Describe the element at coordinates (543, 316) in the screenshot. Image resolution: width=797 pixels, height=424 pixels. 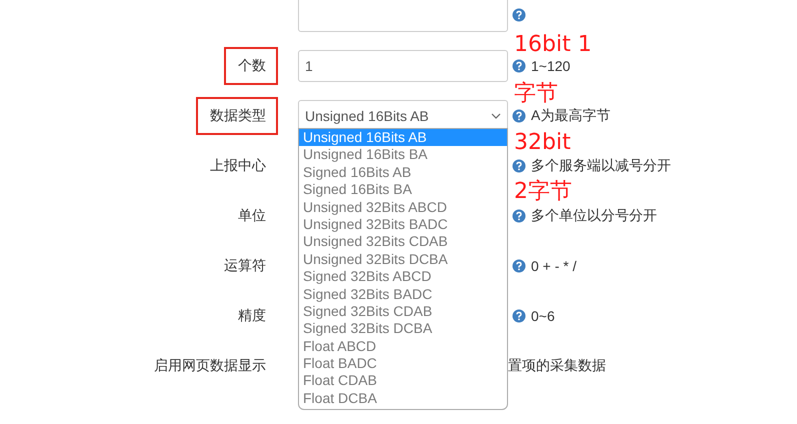
I see `help-text: 0~6` at that location.